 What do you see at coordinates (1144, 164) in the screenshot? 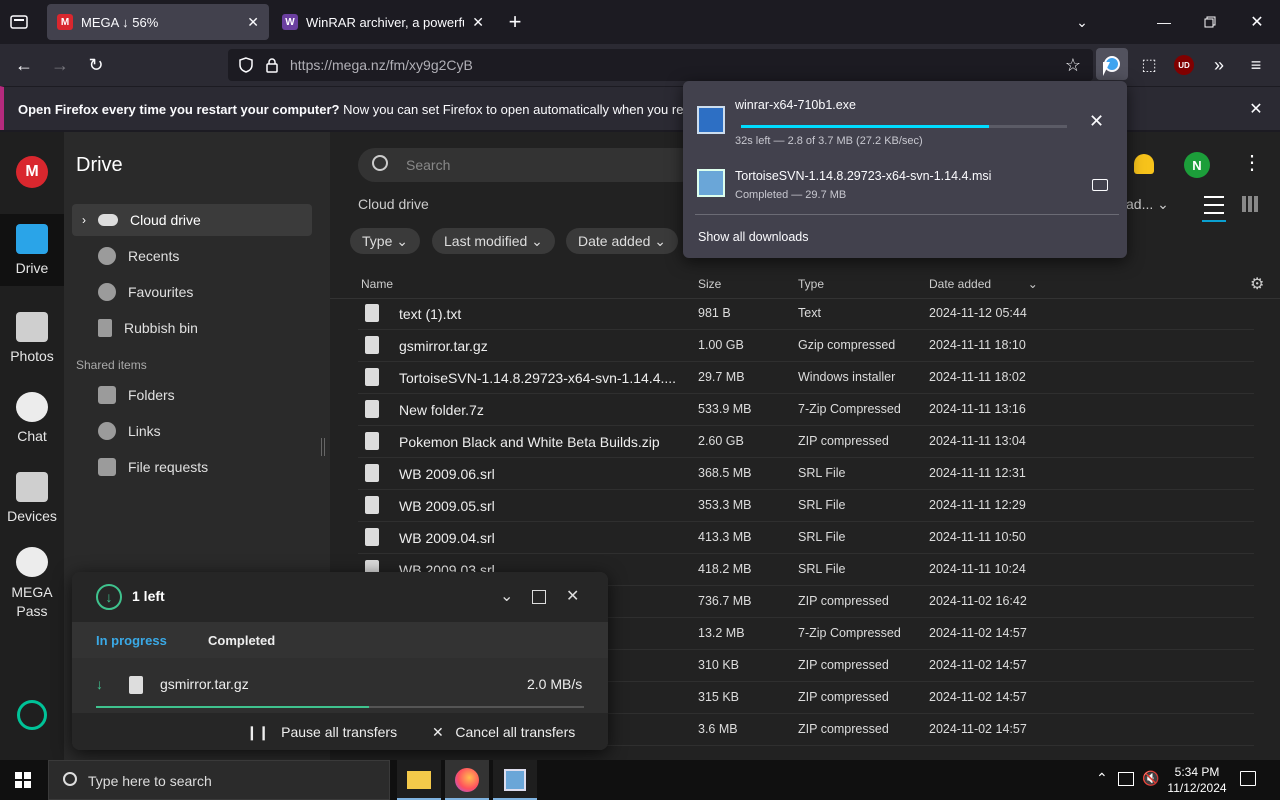
I see `notifications-bell-icon` at bounding box center [1144, 164].